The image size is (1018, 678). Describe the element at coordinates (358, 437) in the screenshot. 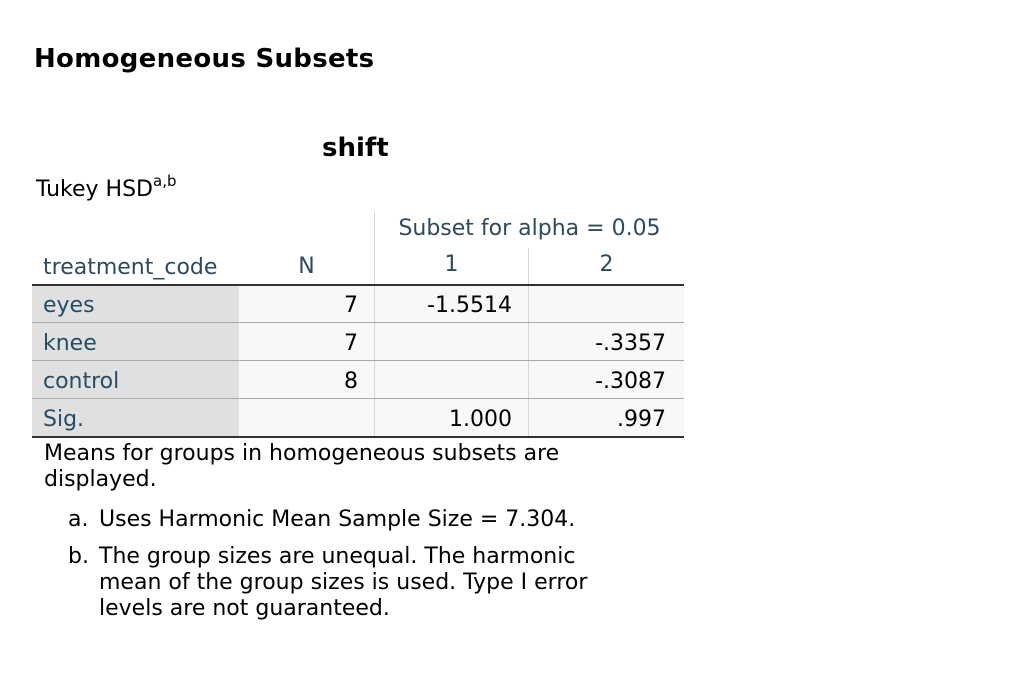

I see `table-bottom-rule` at that location.